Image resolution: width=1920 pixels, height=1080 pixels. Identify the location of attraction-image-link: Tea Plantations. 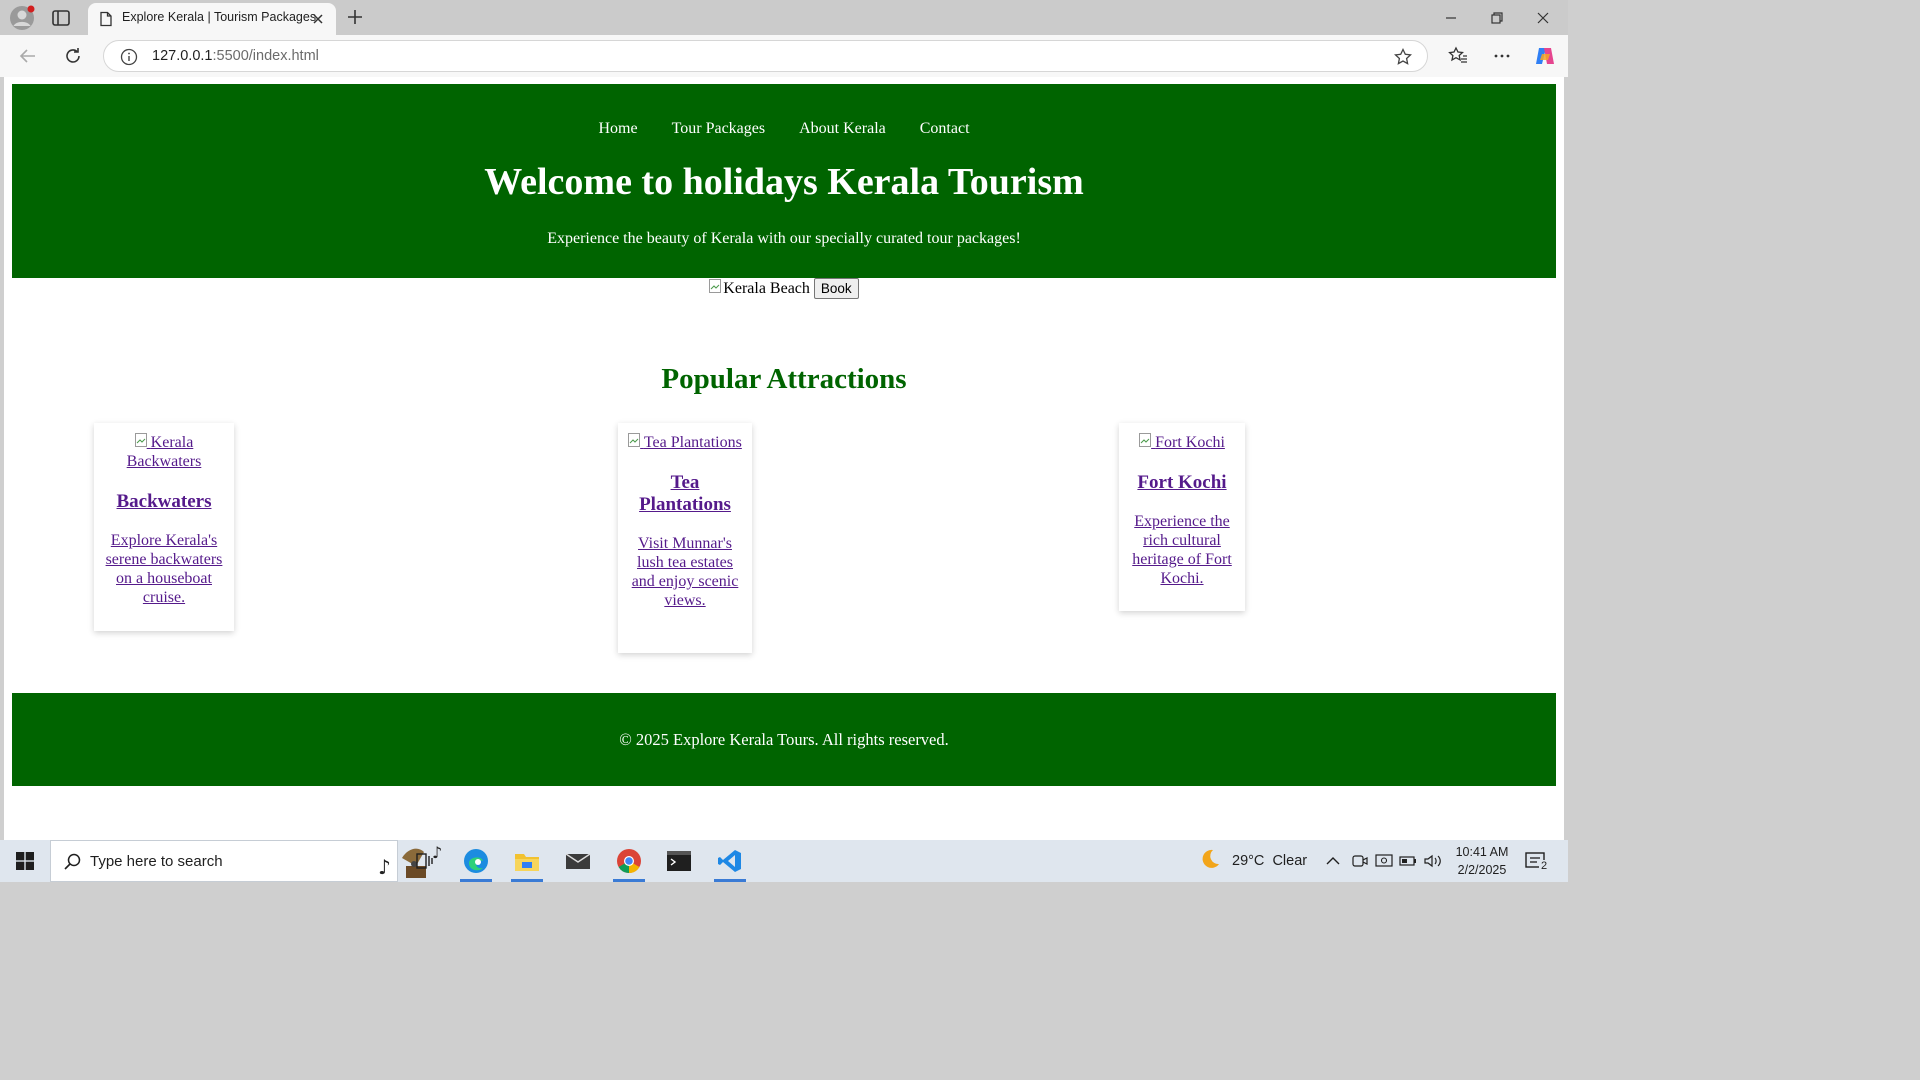
(685, 442).